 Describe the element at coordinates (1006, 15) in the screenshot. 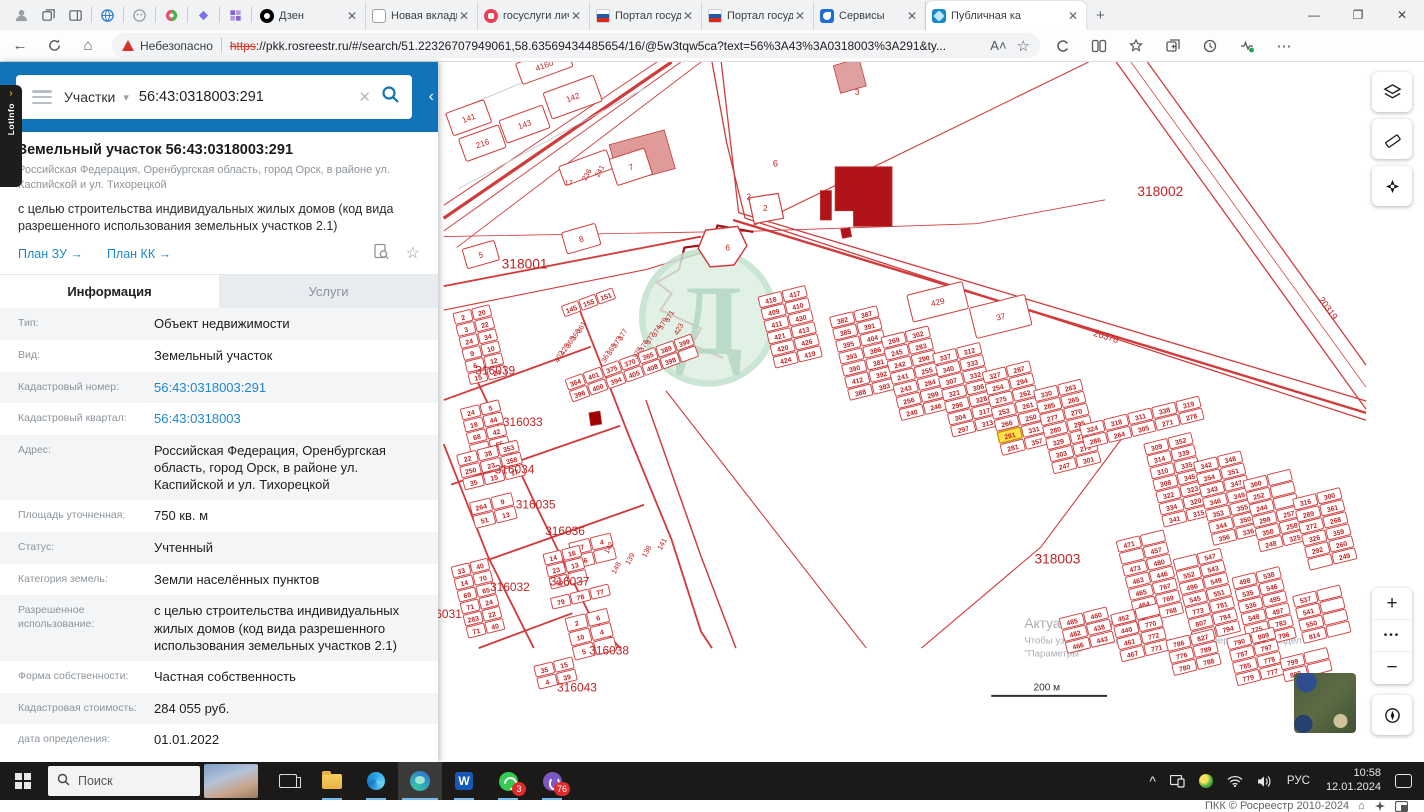

I see `browser-tab-7: Публичная ка ✕` at that location.